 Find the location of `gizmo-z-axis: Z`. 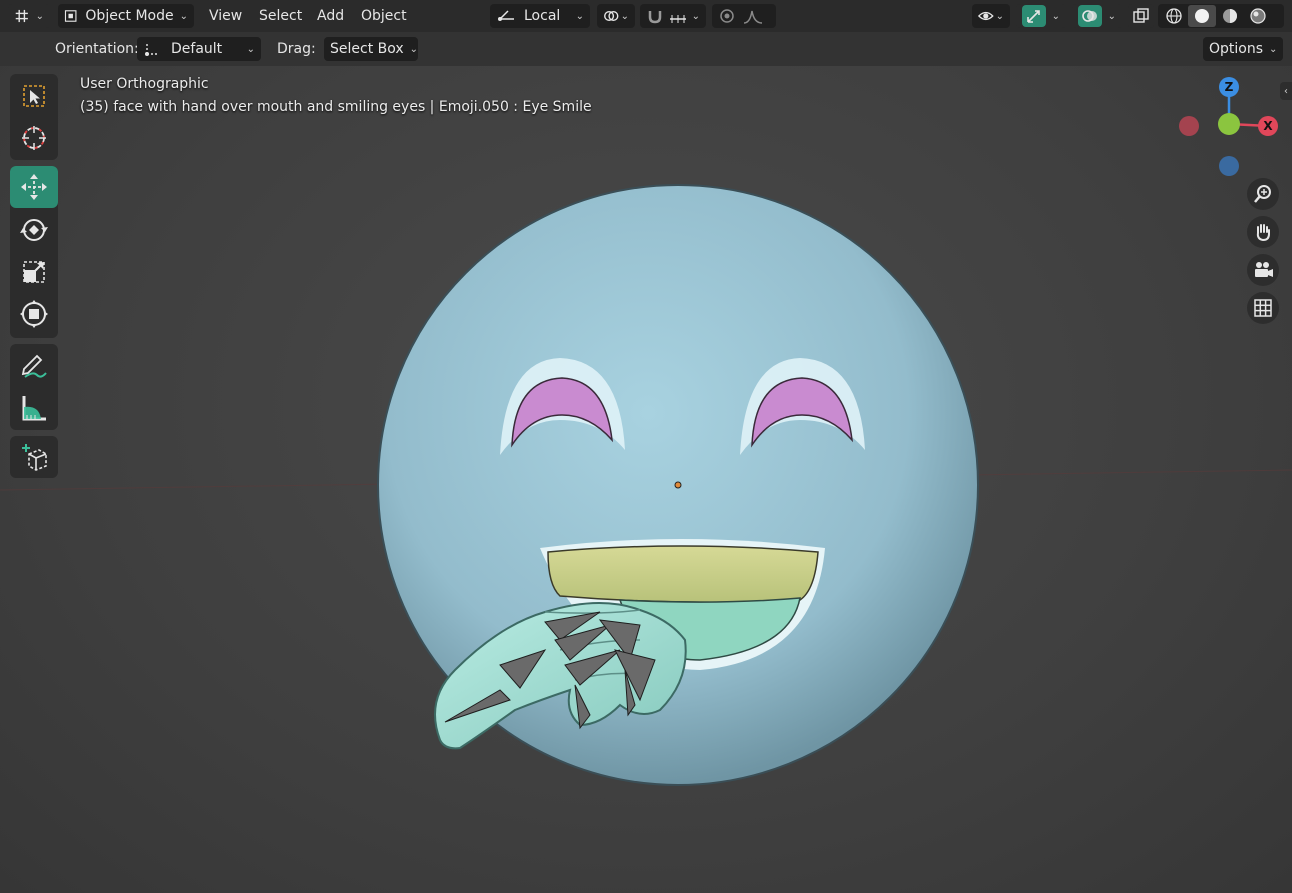

gizmo-z-axis: Z is located at coordinates (1229, 87).